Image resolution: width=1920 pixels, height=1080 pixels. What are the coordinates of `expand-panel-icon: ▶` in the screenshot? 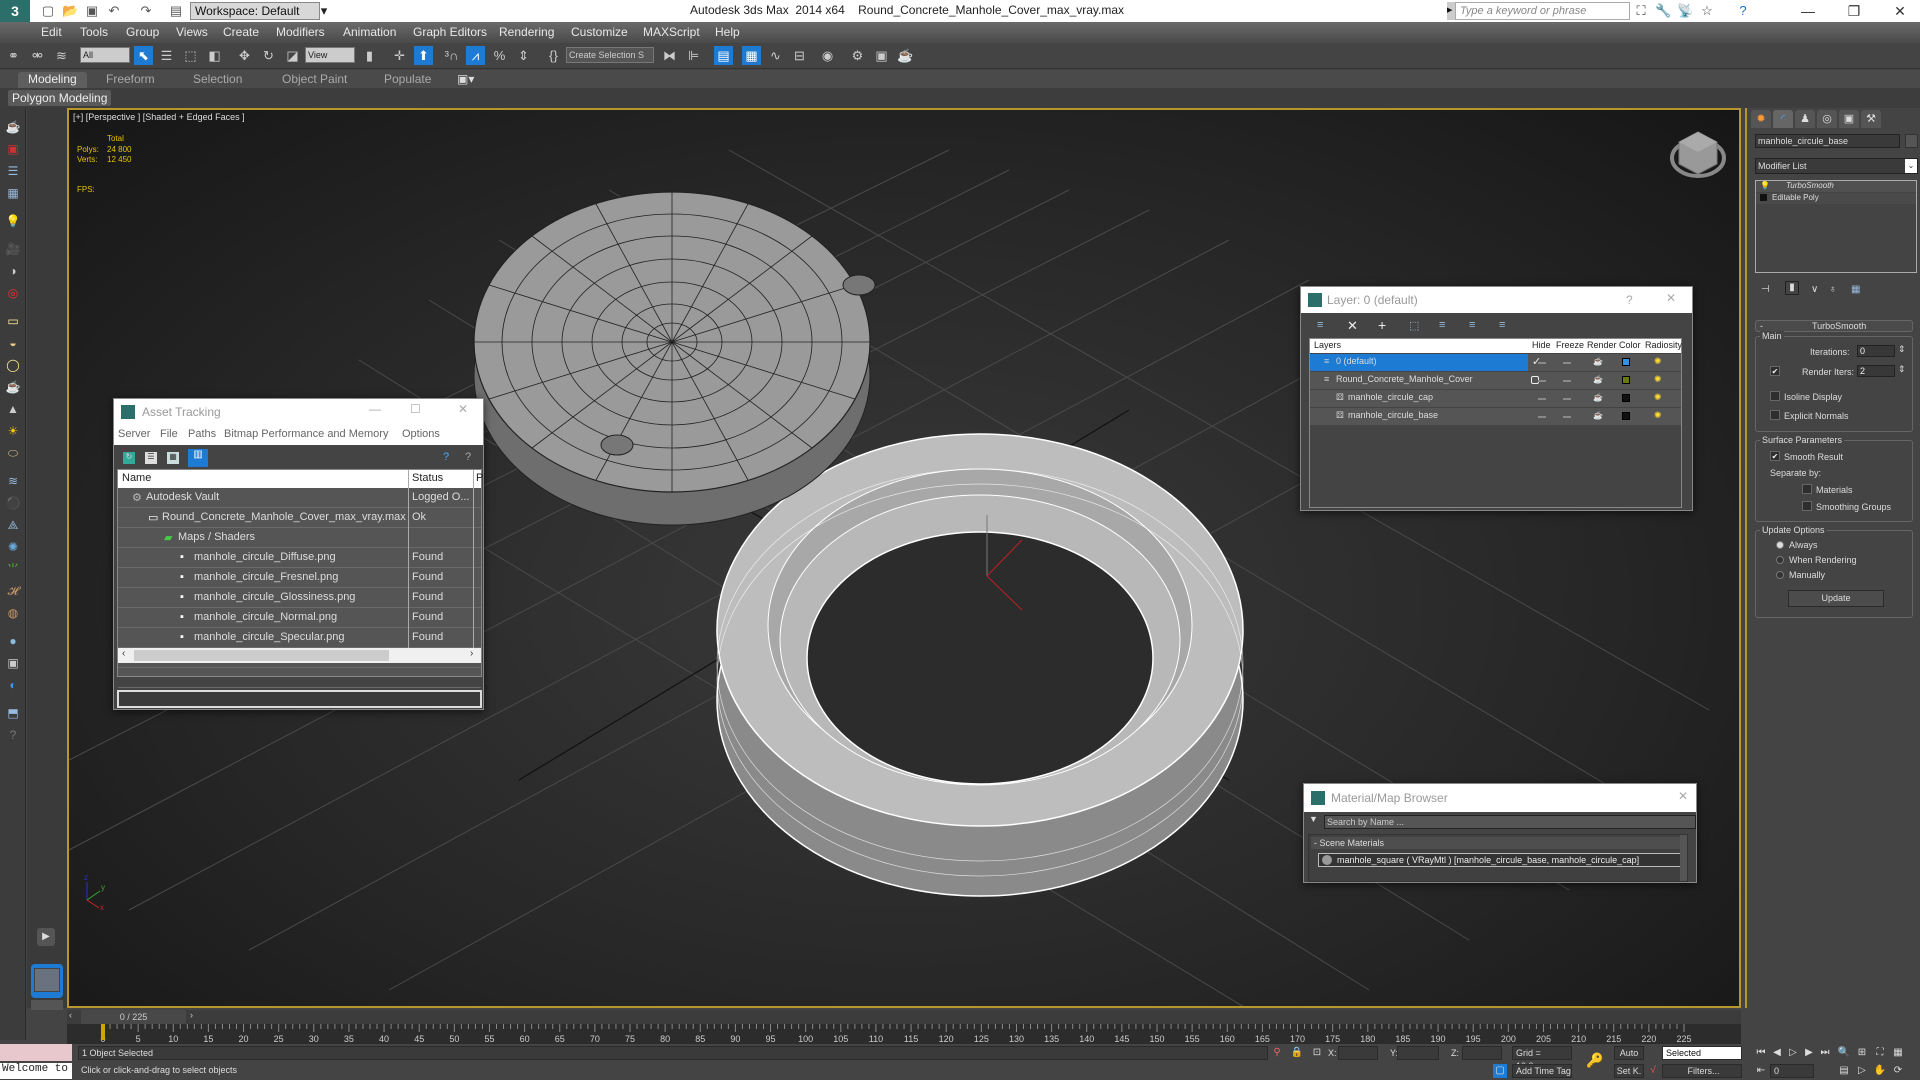 It's located at (46, 937).